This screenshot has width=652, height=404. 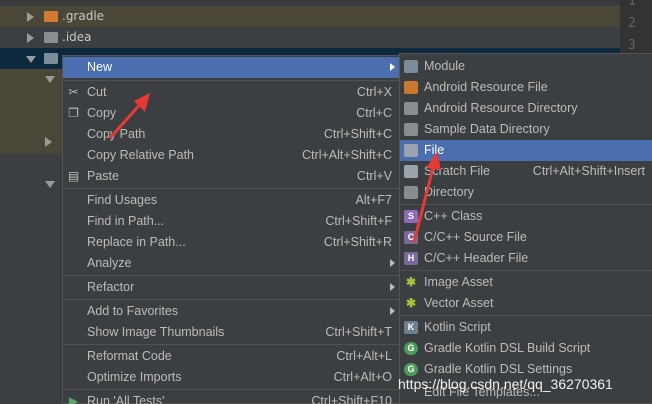 What do you see at coordinates (231, 287) in the screenshot?
I see `menu-item-refactor: Refactor` at bounding box center [231, 287].